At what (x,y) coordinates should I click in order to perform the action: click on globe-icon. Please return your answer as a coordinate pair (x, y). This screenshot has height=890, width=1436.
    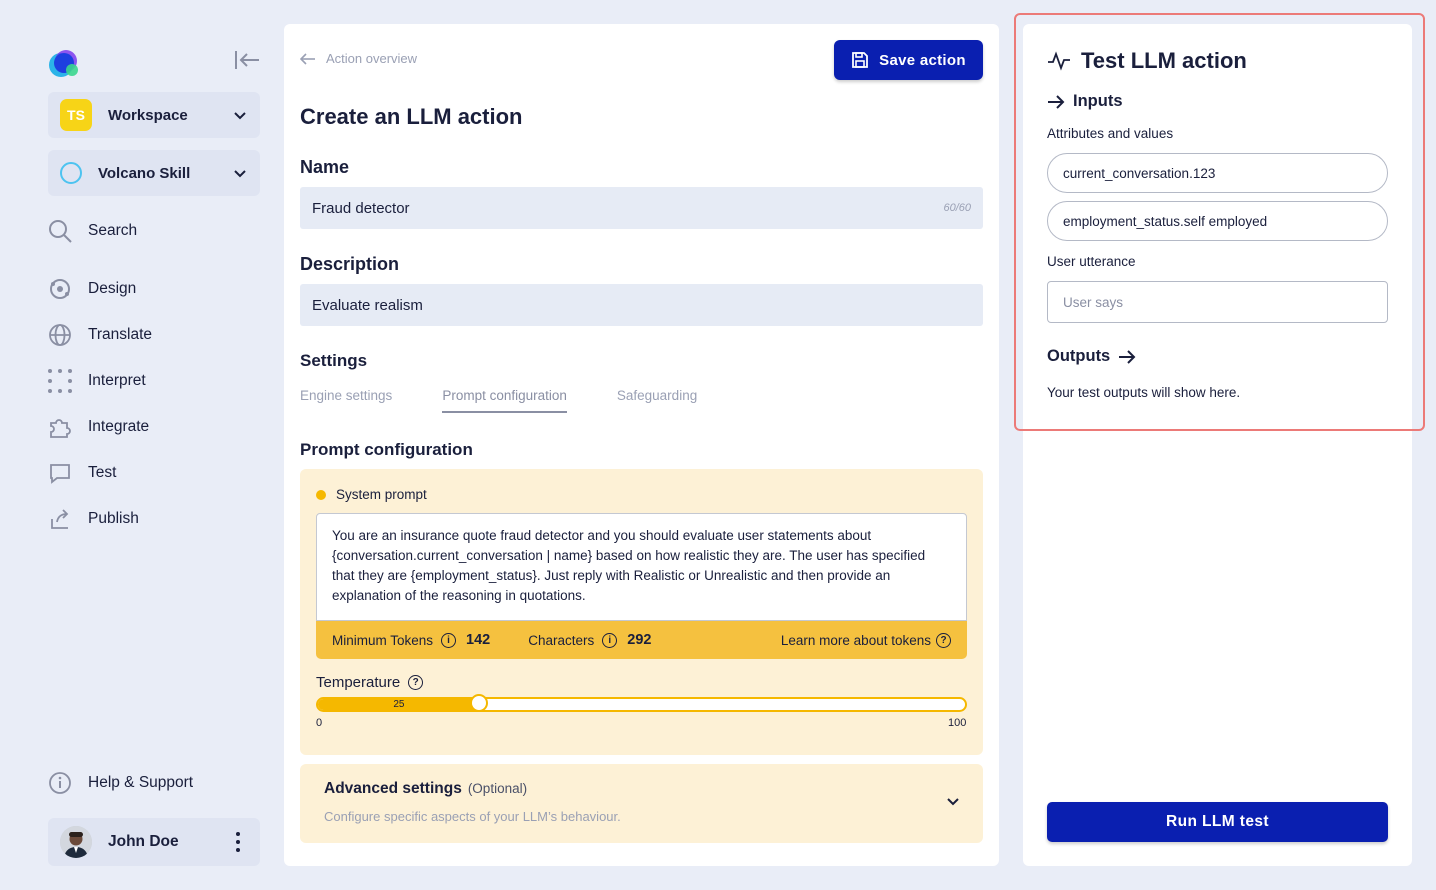
    Looking at the image, I should click on (60, 335).